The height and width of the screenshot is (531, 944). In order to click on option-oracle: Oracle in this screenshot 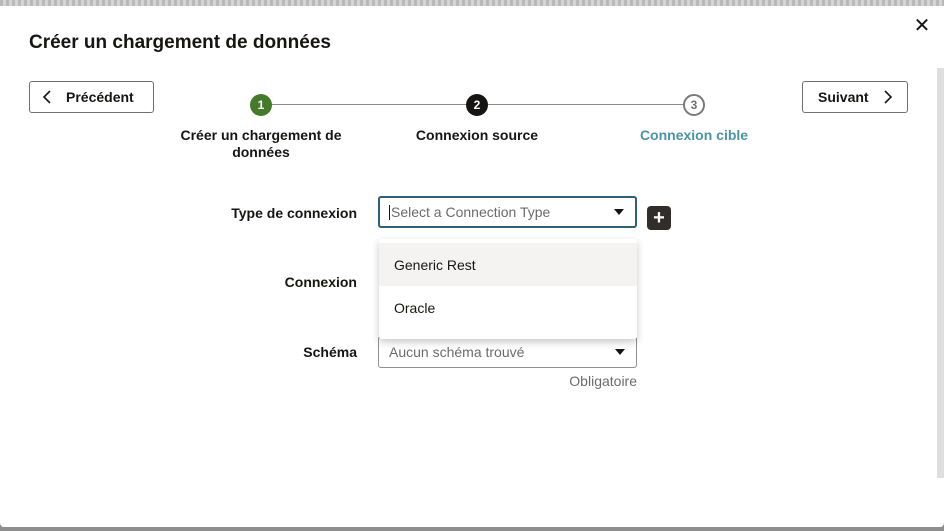, I will do `click(508, 307)`.